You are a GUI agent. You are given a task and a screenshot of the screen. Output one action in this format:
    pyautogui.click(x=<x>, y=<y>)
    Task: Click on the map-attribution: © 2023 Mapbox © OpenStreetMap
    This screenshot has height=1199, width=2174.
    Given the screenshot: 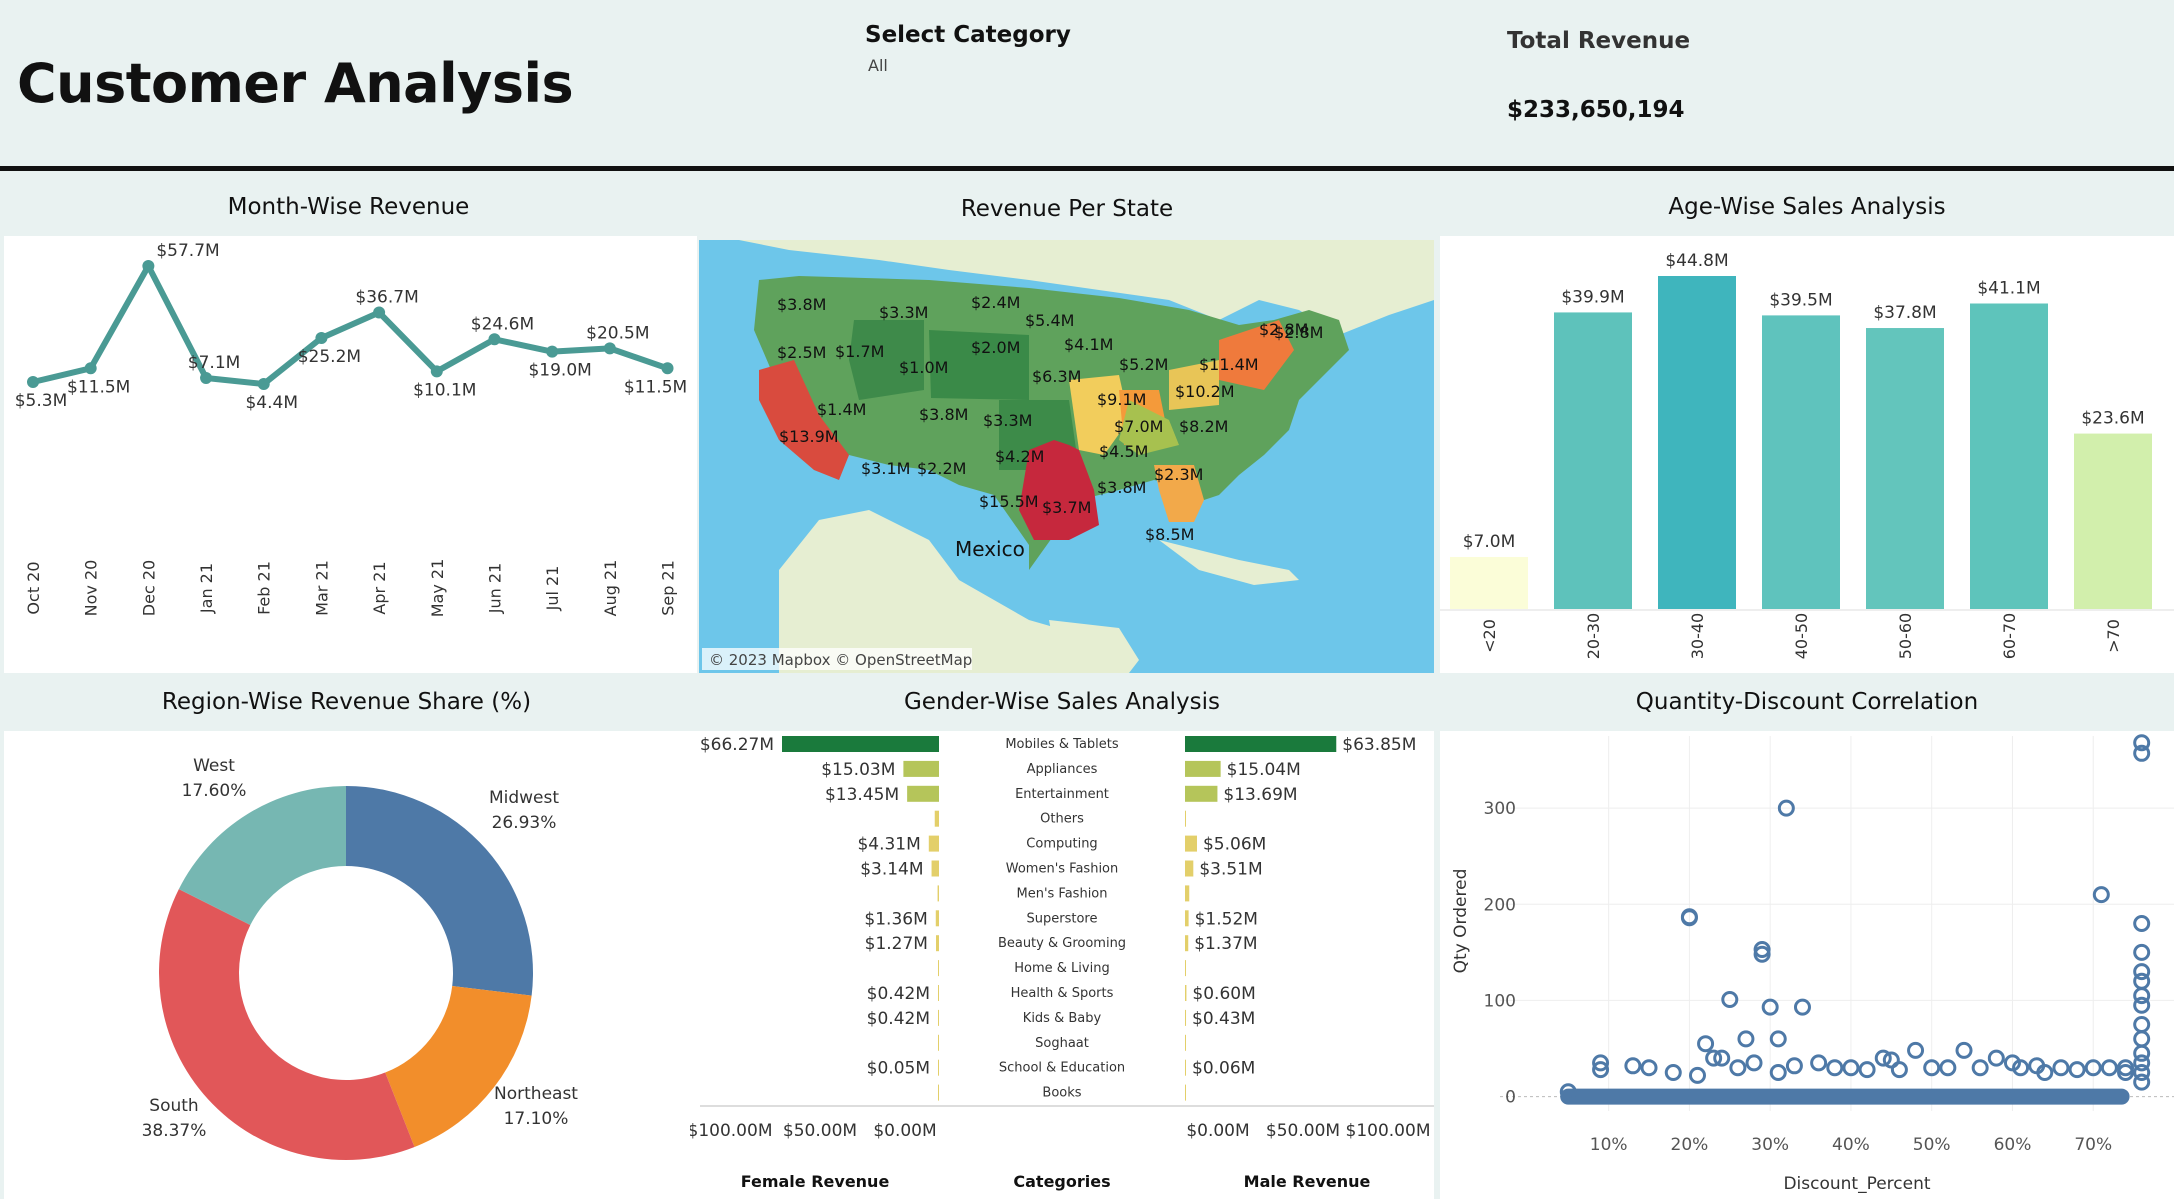 What is the action you would take?
    pyautogui.click(x=840, y=660)
    